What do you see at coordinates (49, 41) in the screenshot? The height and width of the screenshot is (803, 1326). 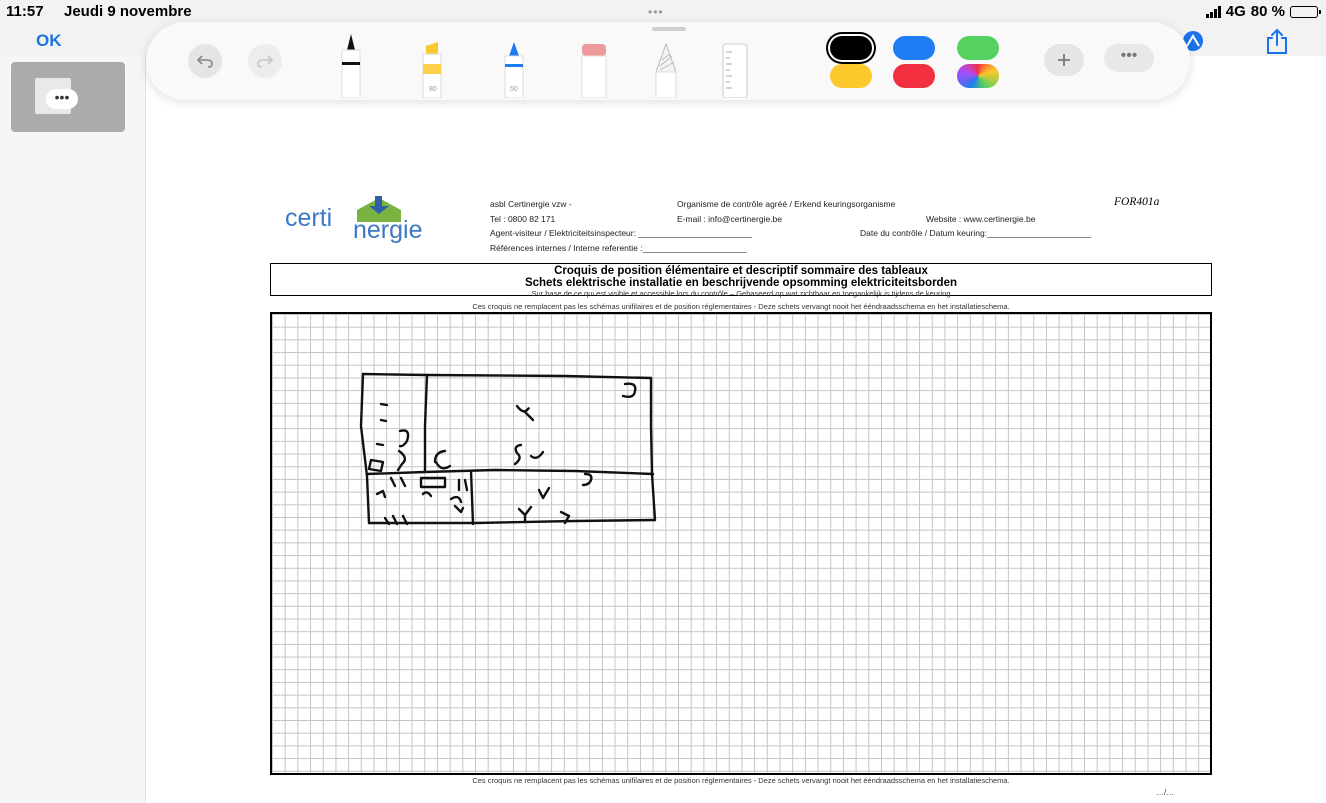 I see `ok-button: OK` at bounding box center [49, 41].